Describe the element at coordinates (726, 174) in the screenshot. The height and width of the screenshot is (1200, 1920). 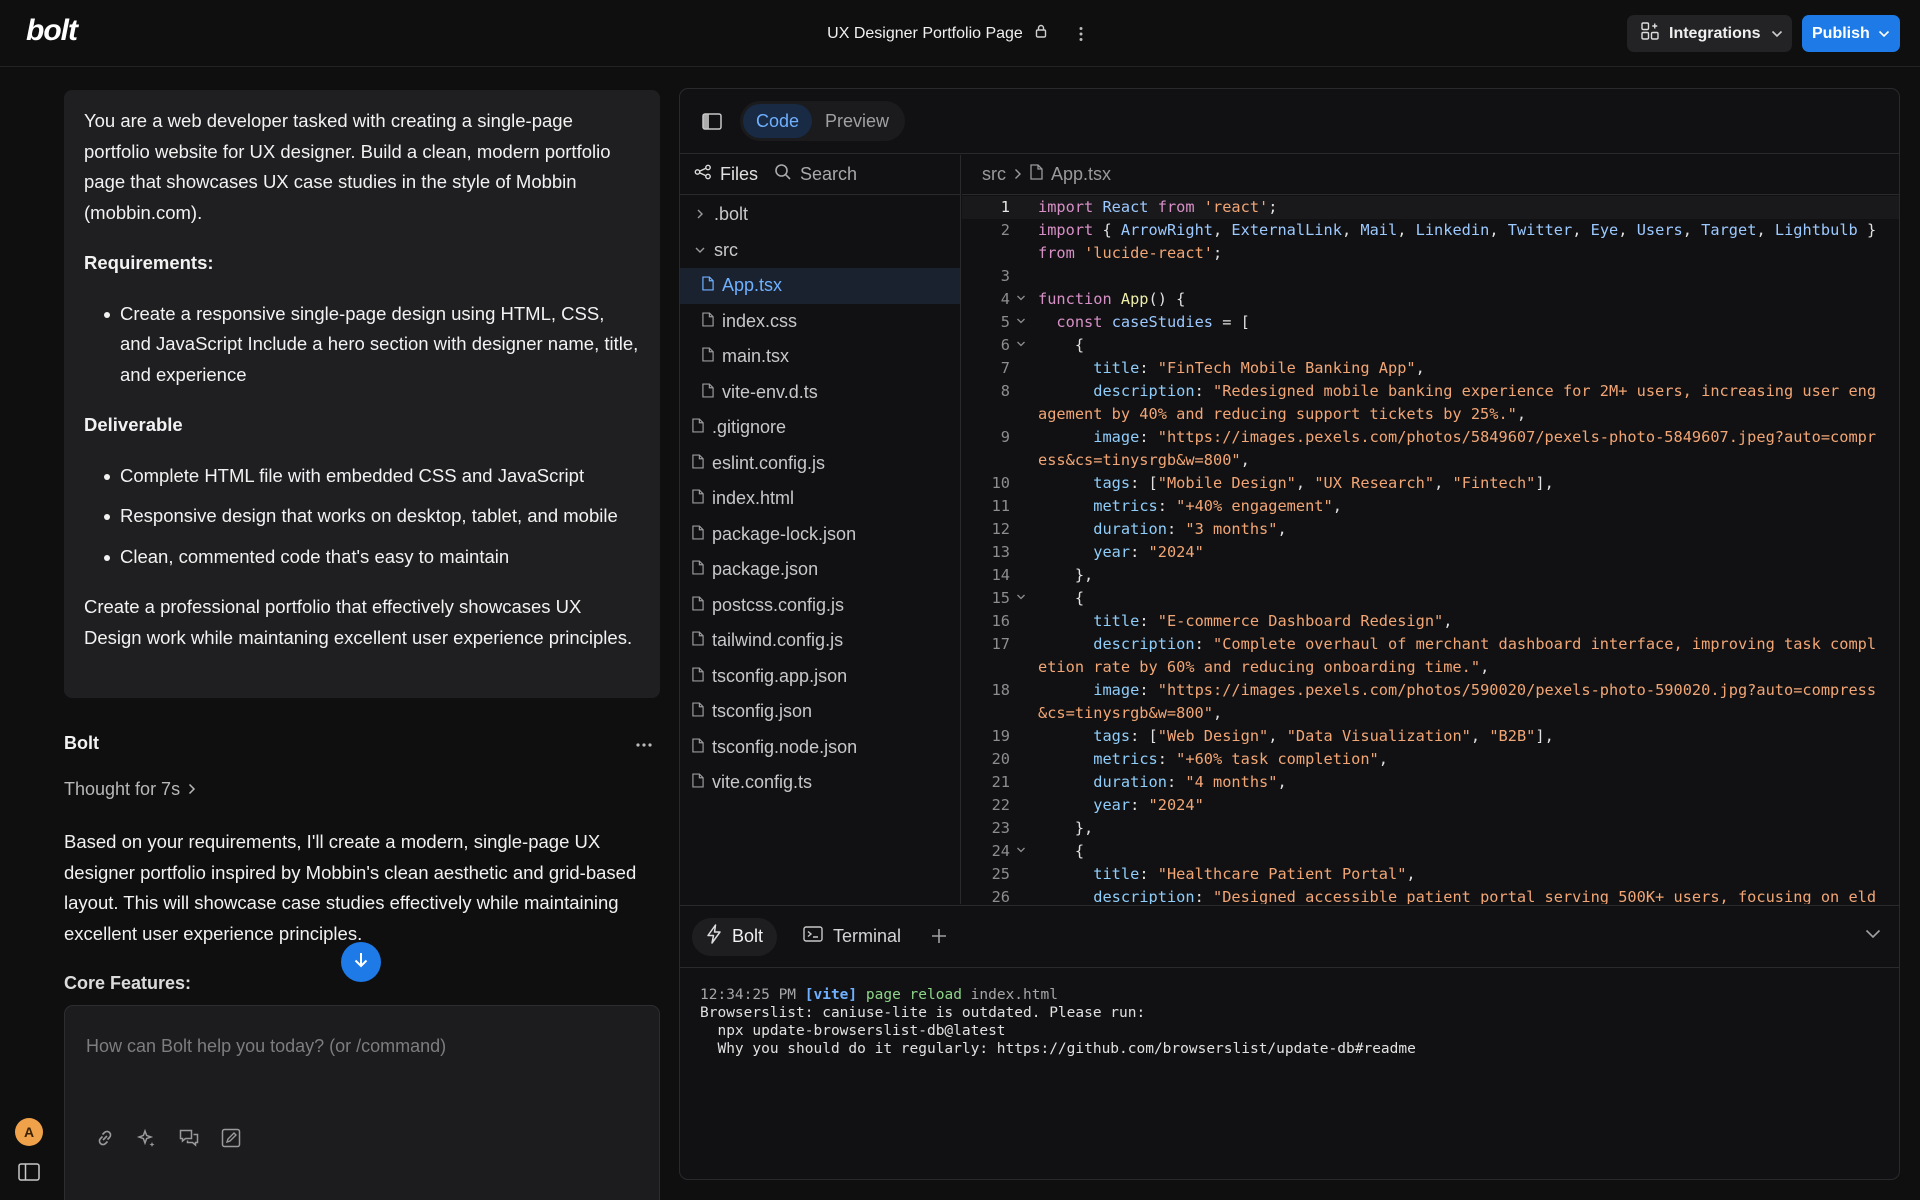
I see `tab-files: Files` at that location.